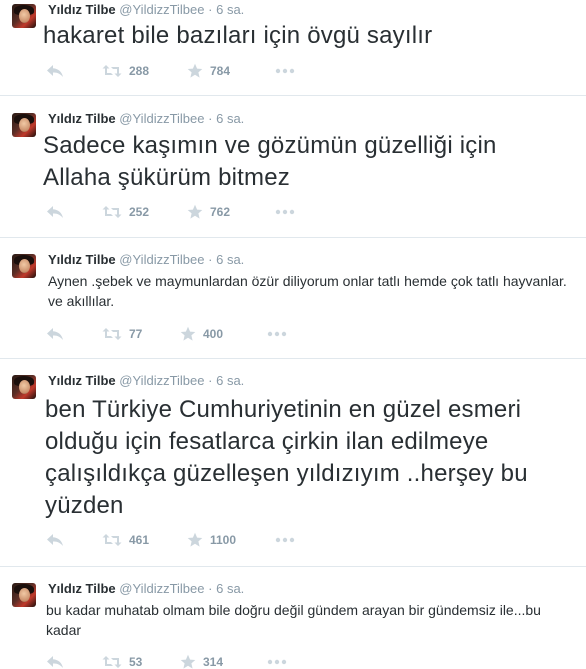 The image size is (586, 669). What do you see at coordinates (139, 212) in the screenshot?
I see `retweet-count: 252` at bounding box center [139, 212].